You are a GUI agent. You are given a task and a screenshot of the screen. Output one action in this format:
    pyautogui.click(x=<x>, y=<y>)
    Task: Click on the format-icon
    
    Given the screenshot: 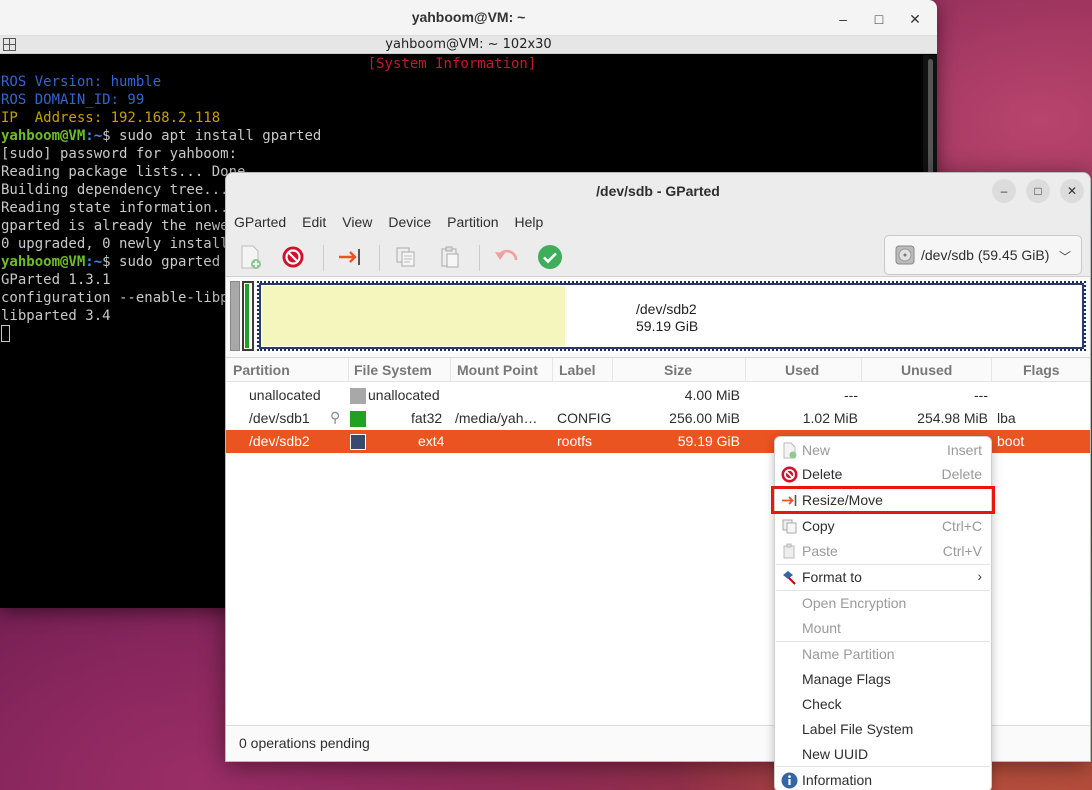 What is the action you would take?
    pyautogui.click(x=789, y=578)
    